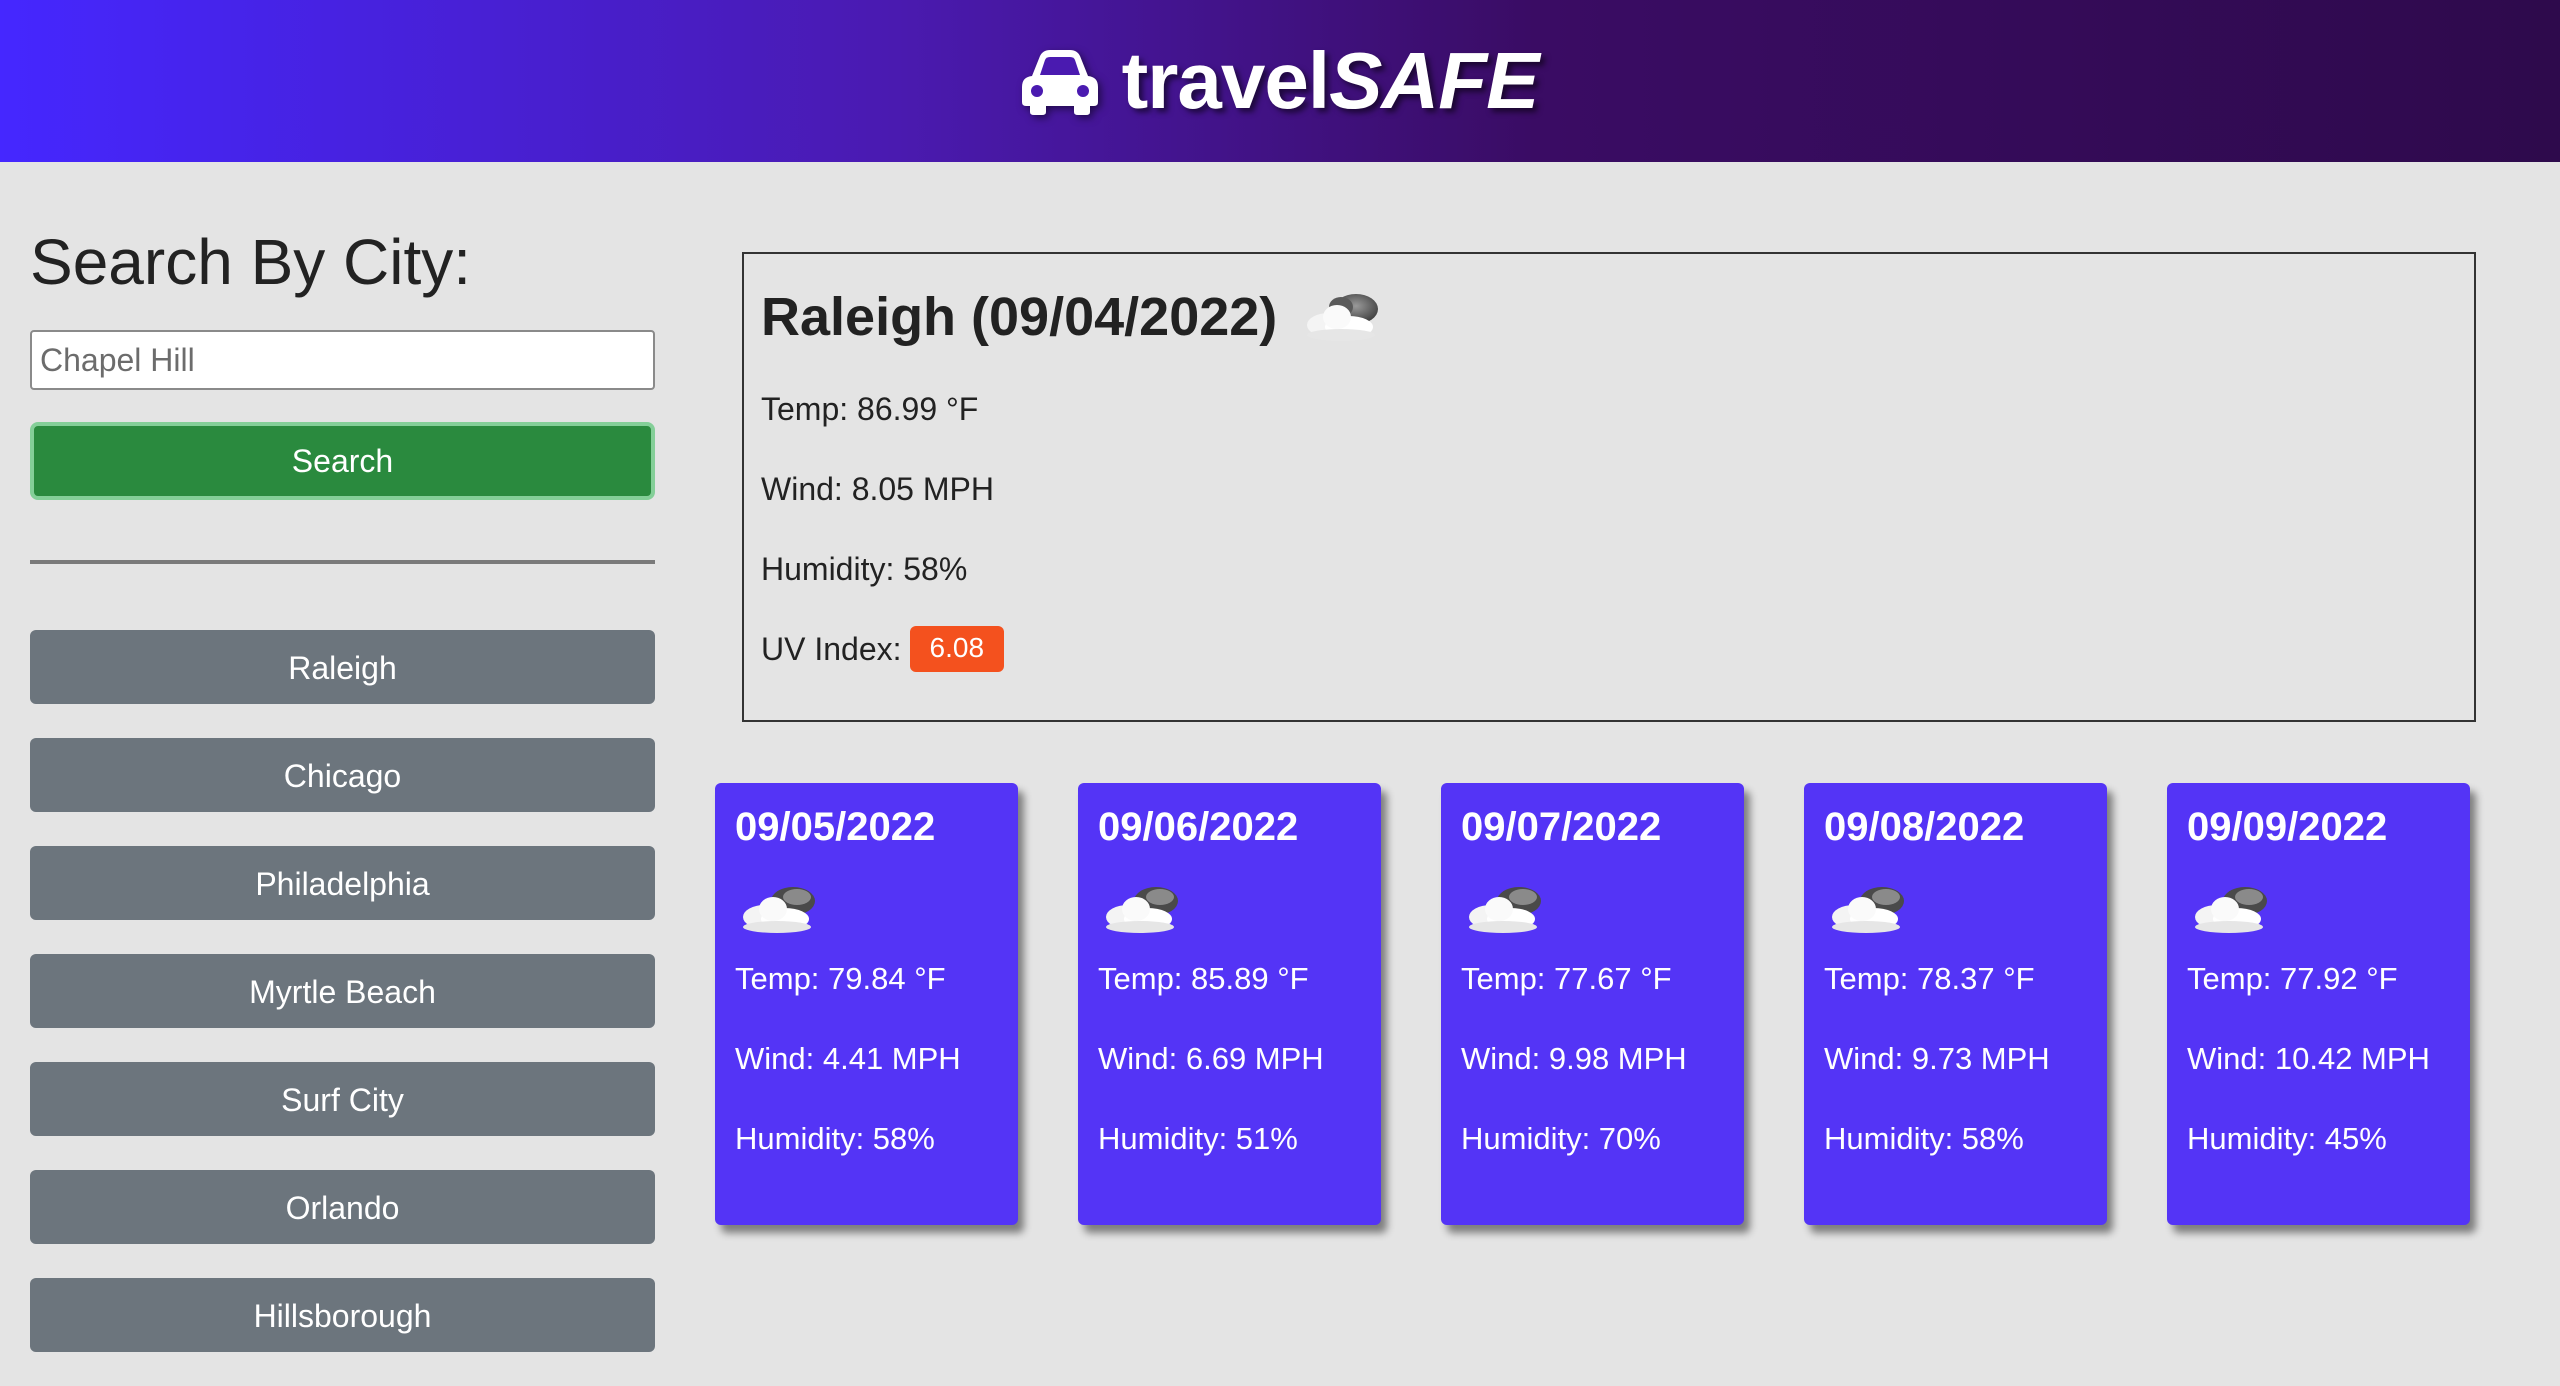 The image size is (2560, 1386). I want to click on divider, so click(342, 562).